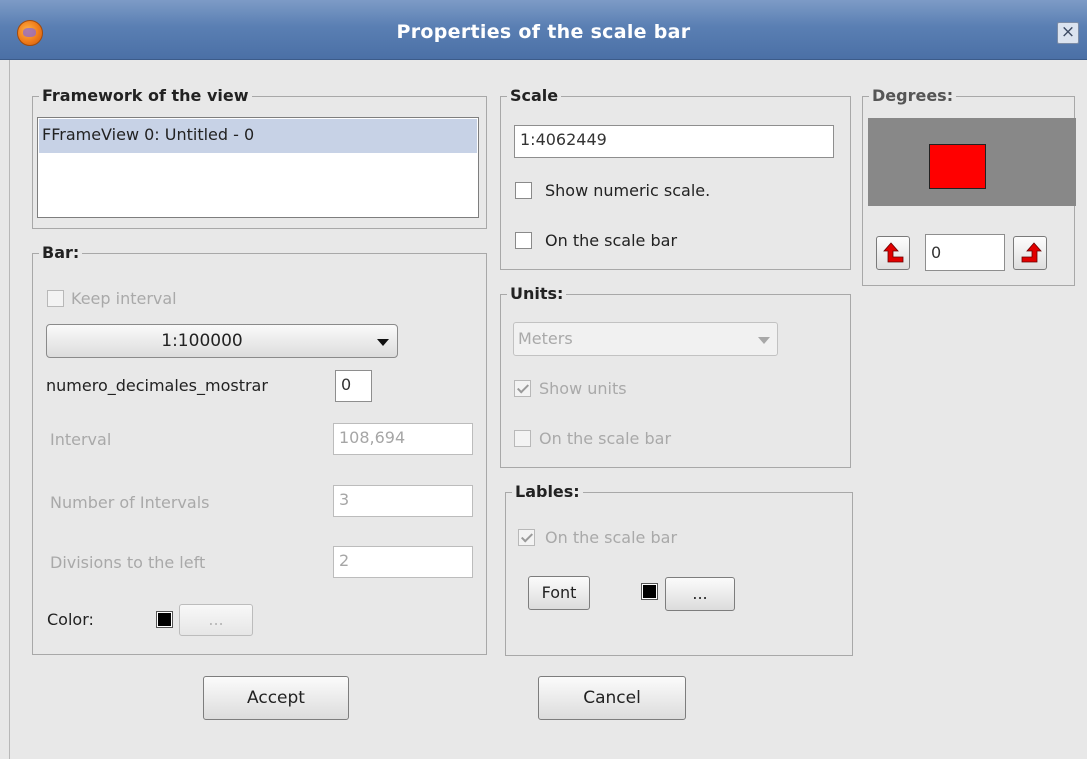 The width and height of the screenshot is (1087, 759). I want to click on keep-interval-checkbox, so click(55, 298).